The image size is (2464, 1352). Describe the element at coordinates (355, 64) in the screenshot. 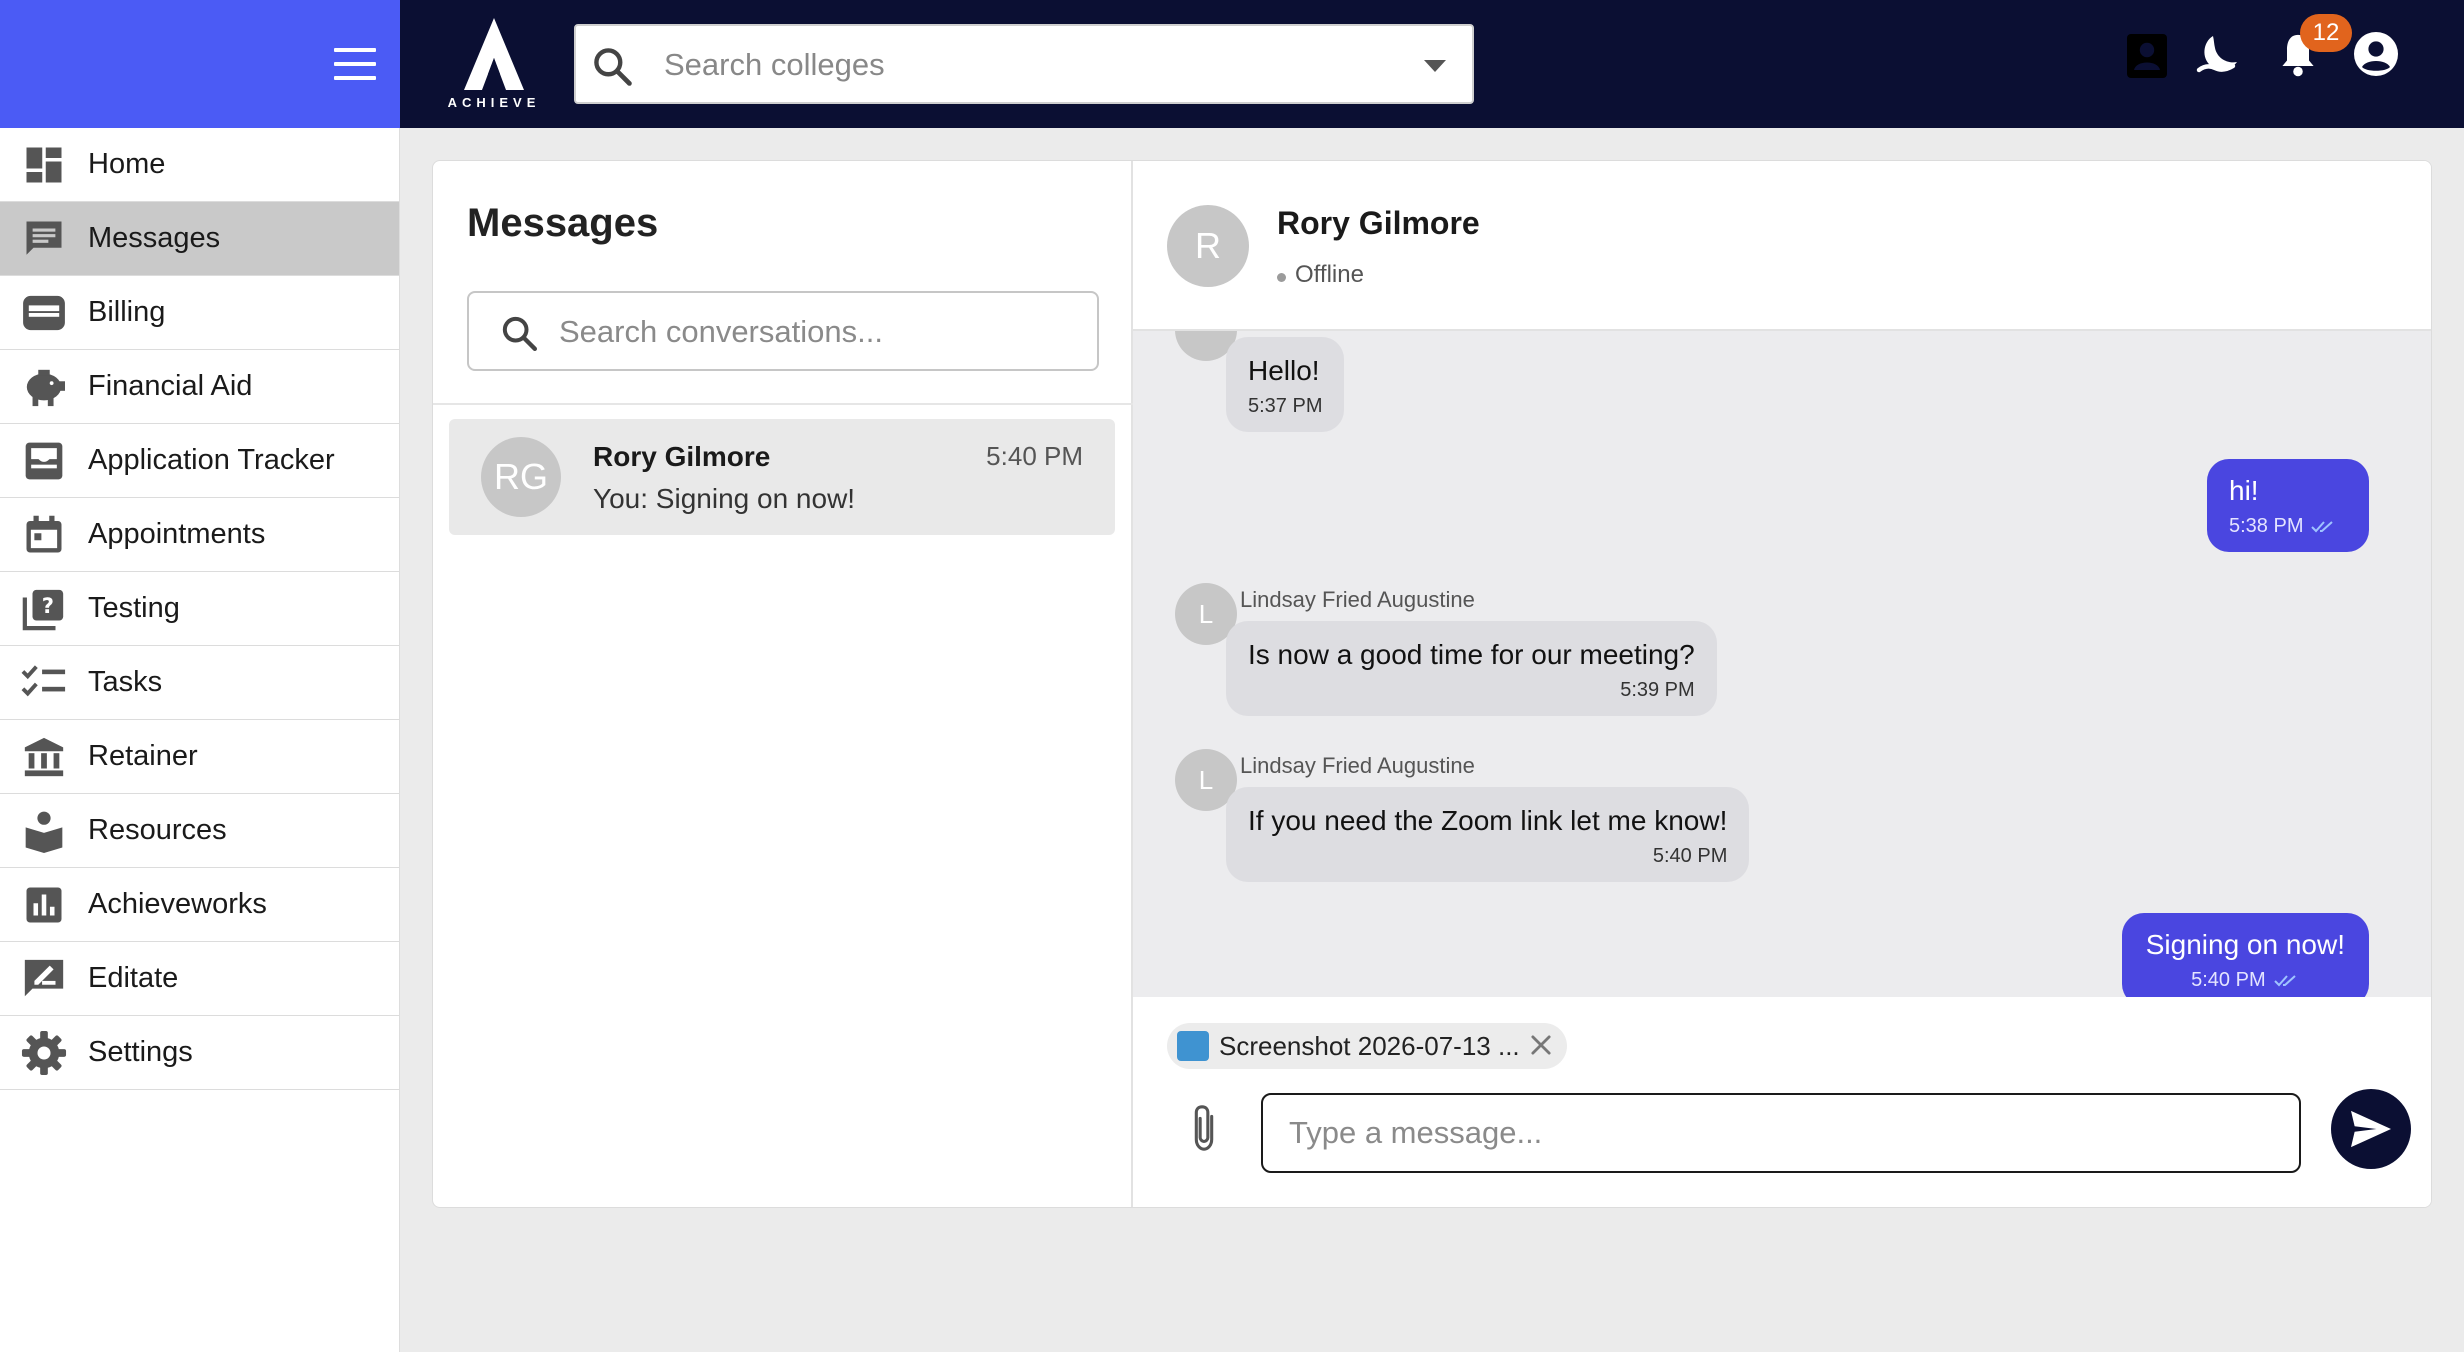

I see `menu-icon` at that location.